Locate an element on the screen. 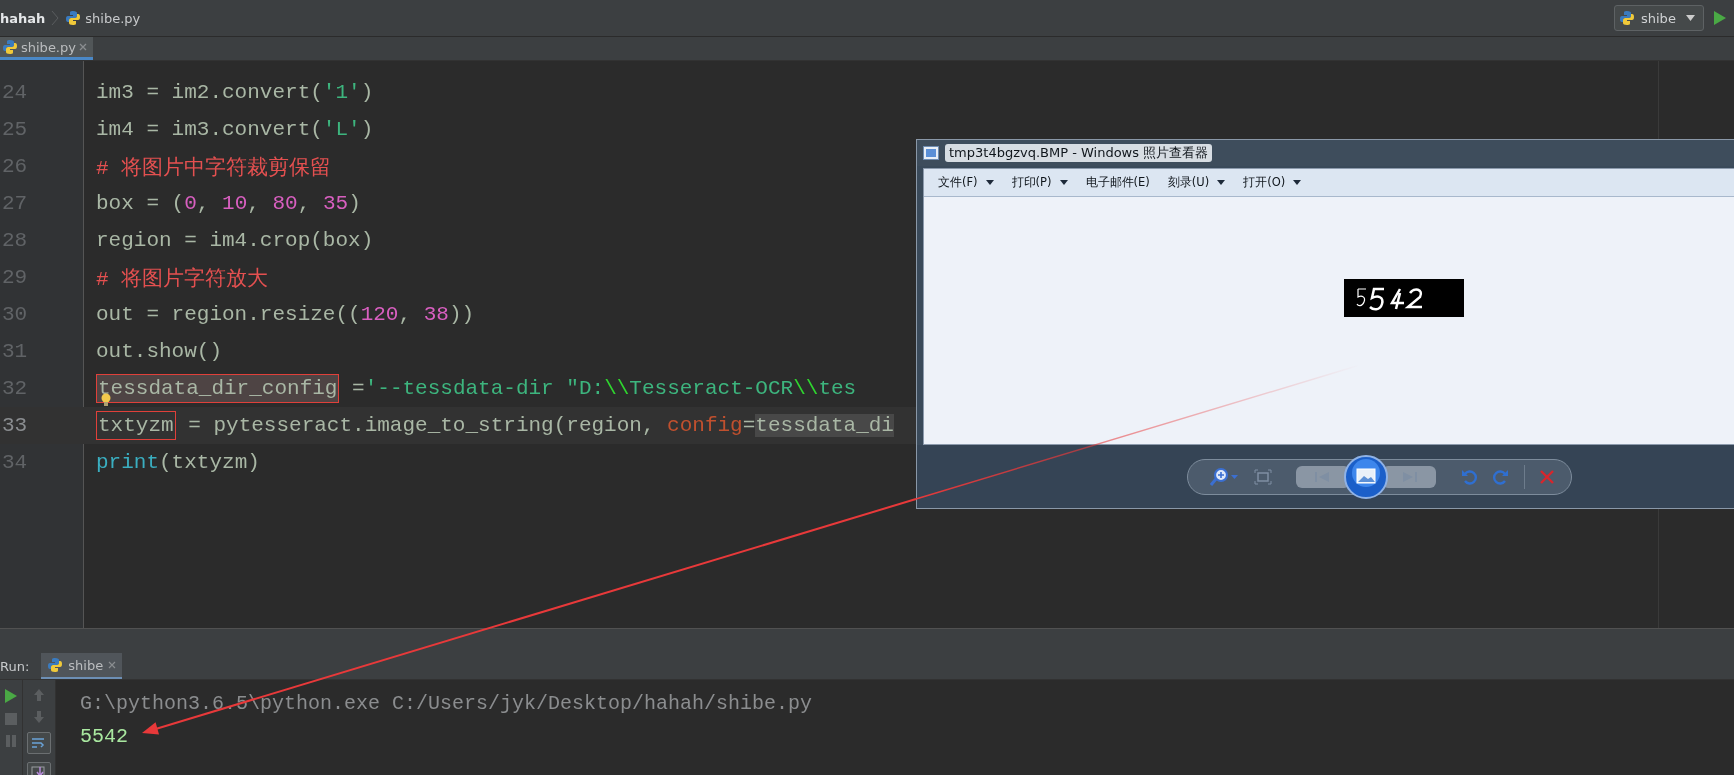  line-number: 33 is located at coordinates (15, 425).